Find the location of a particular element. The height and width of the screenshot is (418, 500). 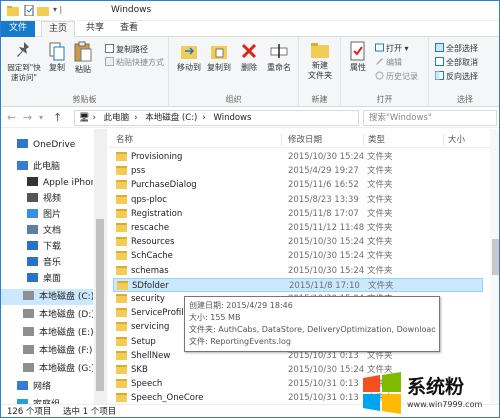

breadcrumb-windows: Windows is located at coordinates (232, 118).